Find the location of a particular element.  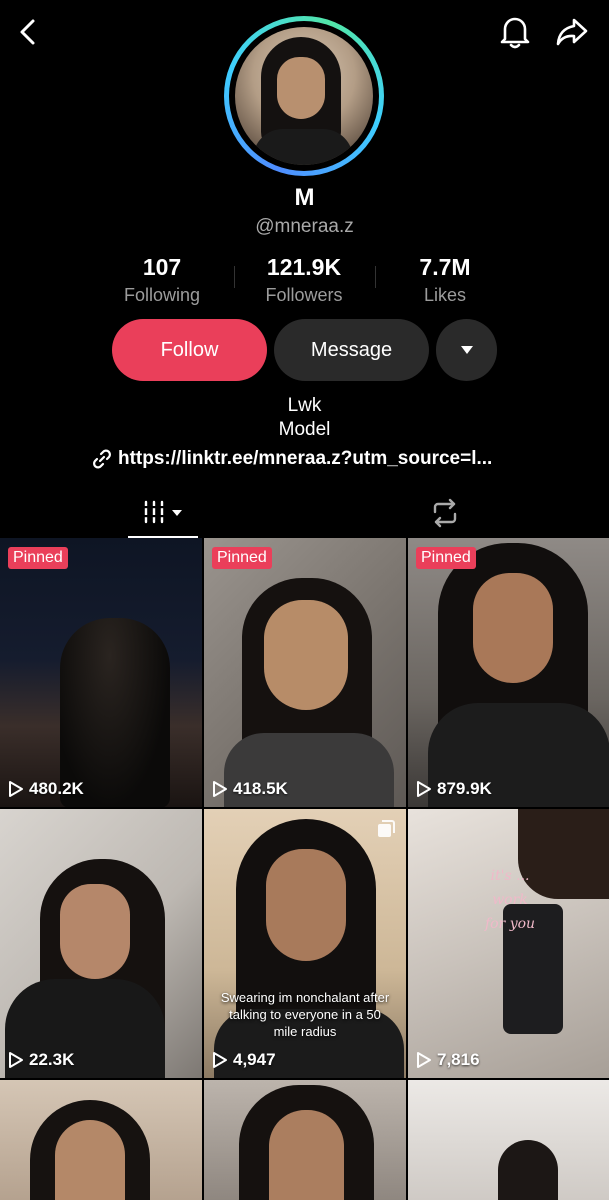

view-count-text: 480.2K is located at coordinates (56, 788).